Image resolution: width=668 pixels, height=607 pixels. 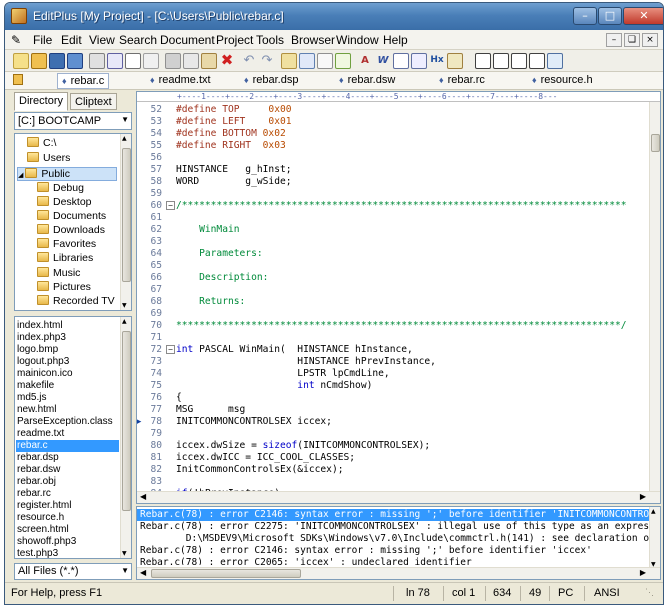 I want to click on code-line: 67, so click(x=392, y=290).